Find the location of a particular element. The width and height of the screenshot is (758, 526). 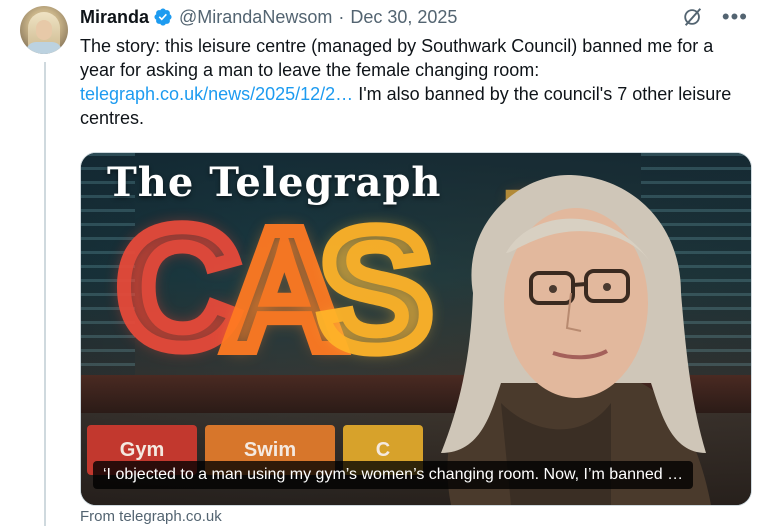

author-name: Miranda is located at coordinates (114, 17).